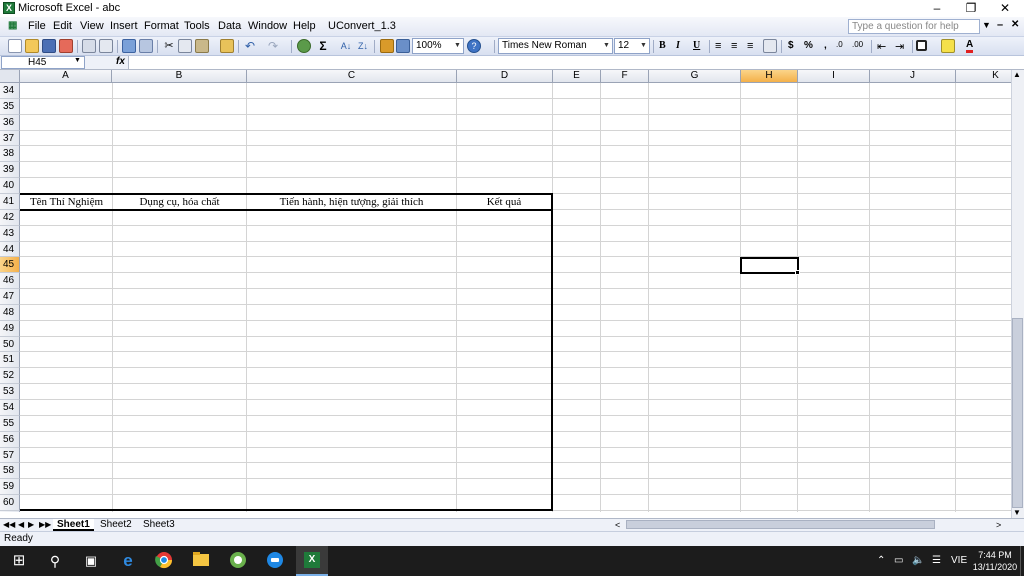 This screenshot has height=576, width=1024. I want to click on task-view-icon: ▣, so click(91, 561).